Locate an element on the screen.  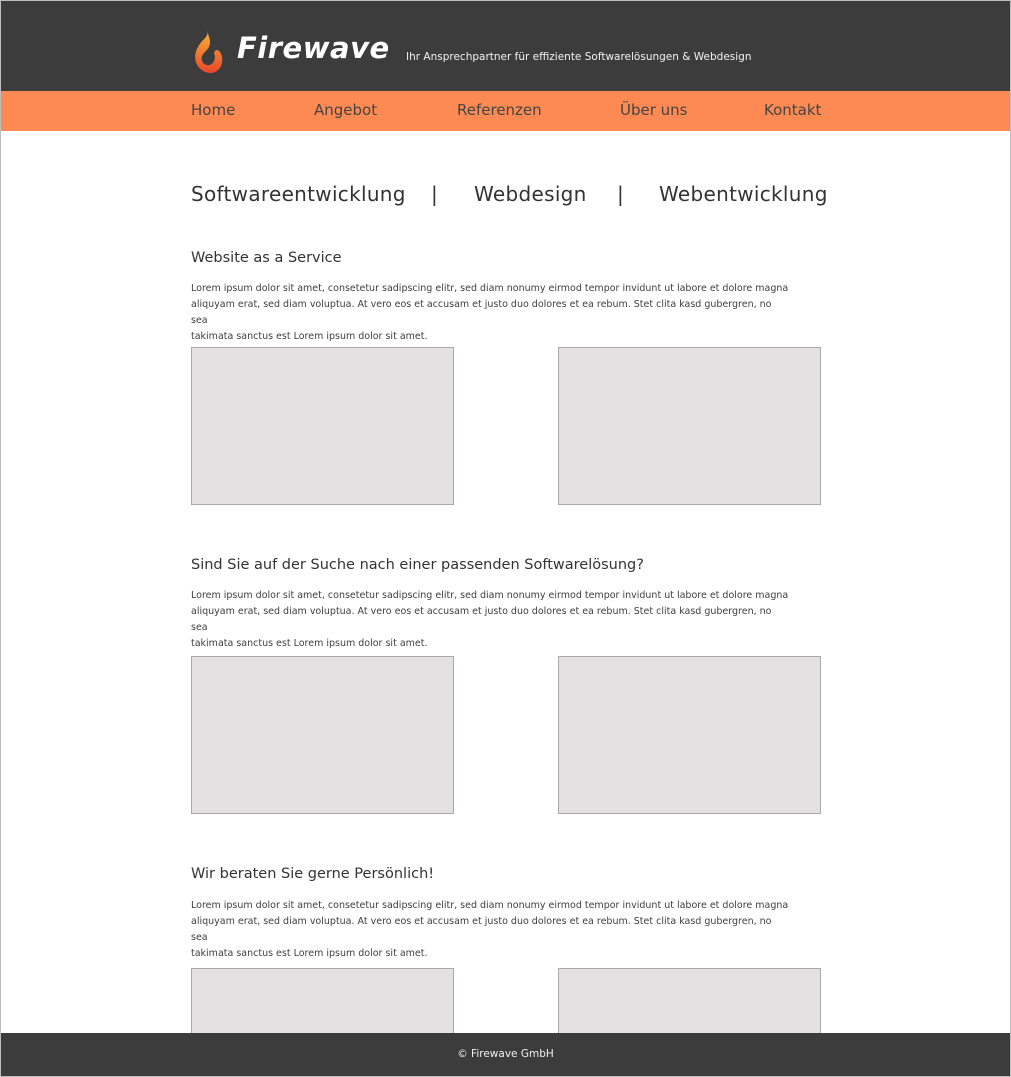
section-title: Wir beraten Sie gerne Persönlich! is located at coordinates (313, 874).